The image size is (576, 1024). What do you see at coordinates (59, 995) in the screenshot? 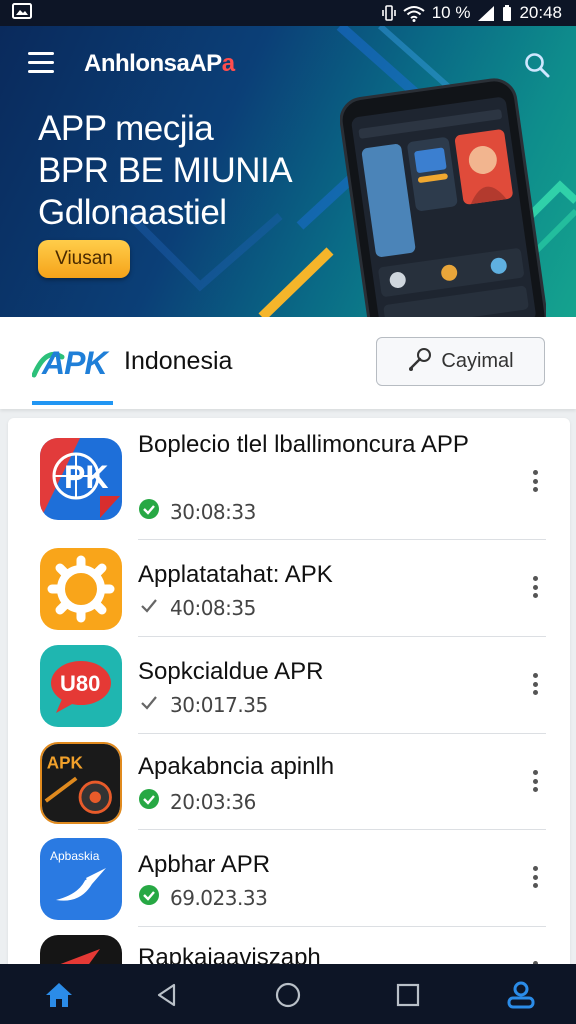
I see `home-icon` at bounding box center [59, 995].